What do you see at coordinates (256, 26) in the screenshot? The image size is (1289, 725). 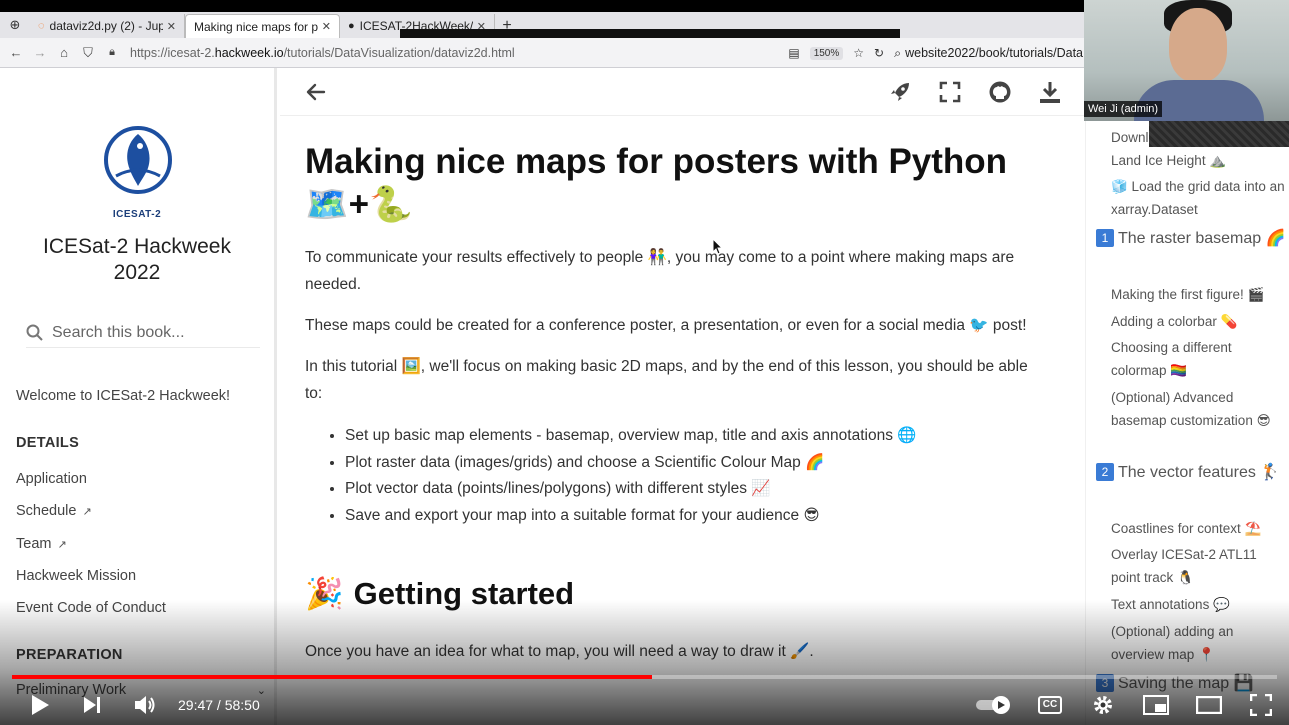 I see `tab-label: Making nice maps for po` at bounding box center [256, 26].